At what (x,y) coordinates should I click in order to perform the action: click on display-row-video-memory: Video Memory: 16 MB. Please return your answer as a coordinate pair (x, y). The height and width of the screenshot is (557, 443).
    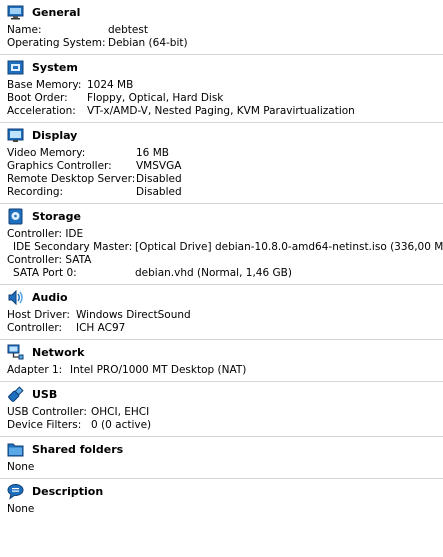
    Looking at the image, I should click on (225, 153).